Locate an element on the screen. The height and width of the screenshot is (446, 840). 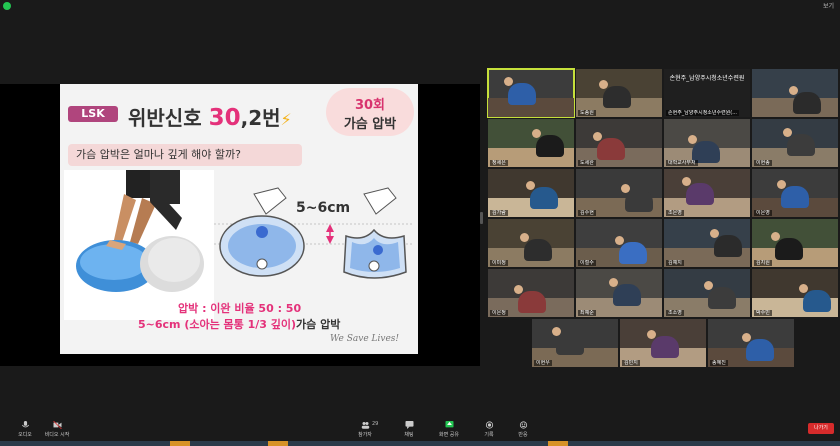
share-screen-icon is located at coordinates (449, 424).